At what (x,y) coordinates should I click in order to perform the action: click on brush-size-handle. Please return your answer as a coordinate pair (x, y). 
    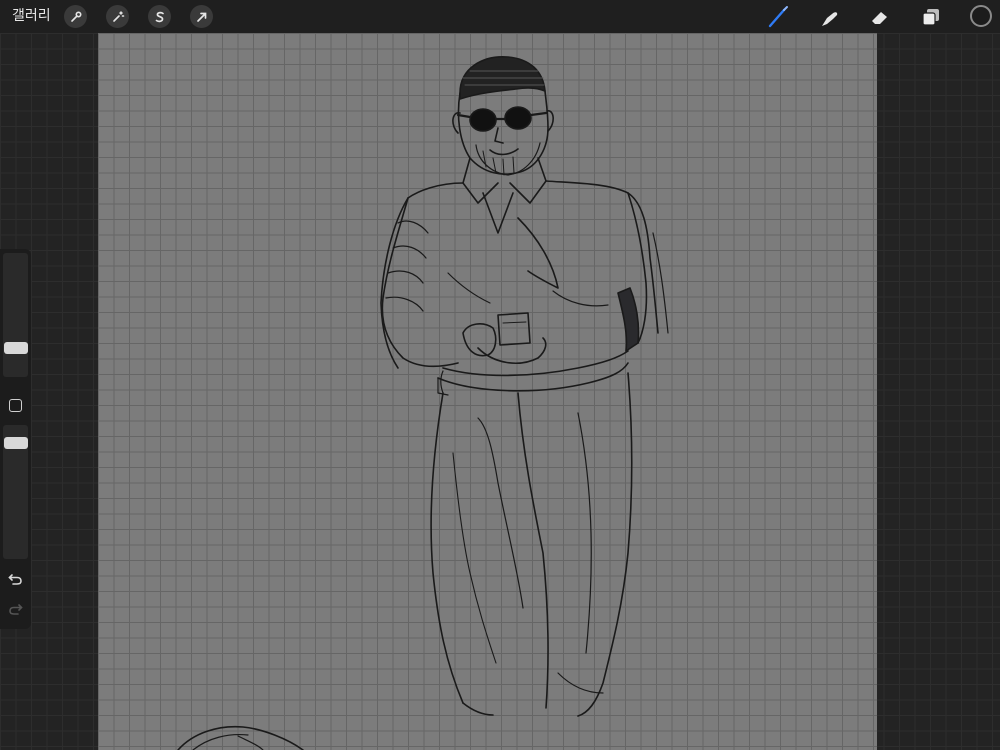
    Looking at the image, I should click on (16, 348).